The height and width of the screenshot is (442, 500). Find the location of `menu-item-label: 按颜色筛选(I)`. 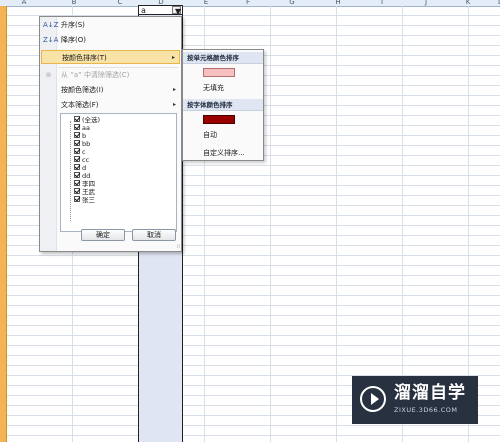

menu-item-label: 按颜色筛选(I) is located at coordinates (82, 90).